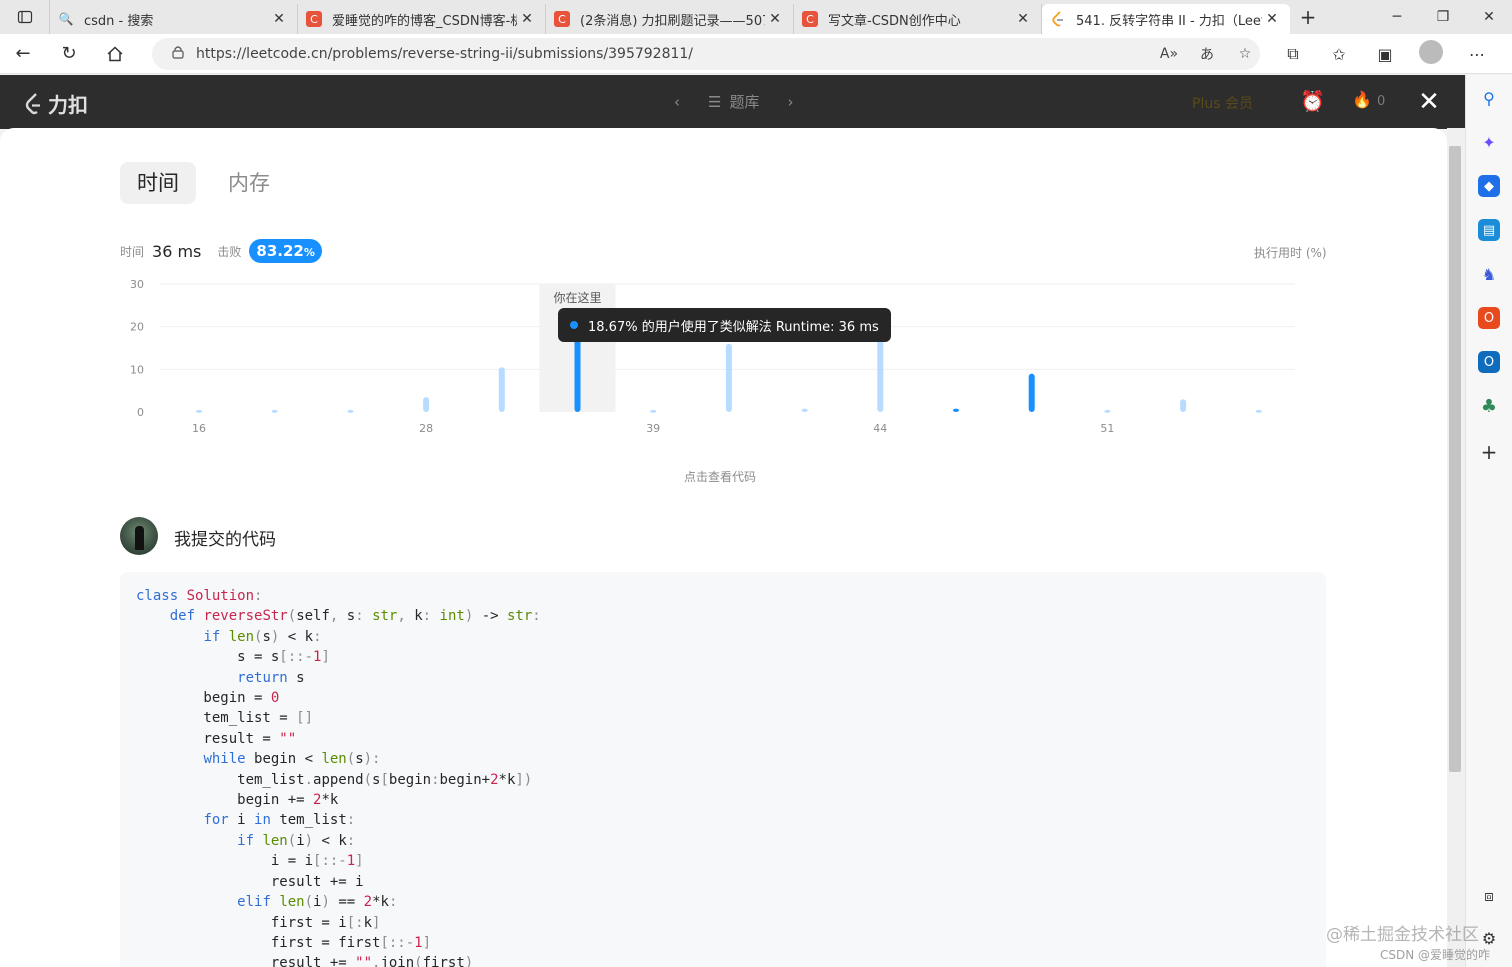 The height and width of the screenshot is (967, 1512). I want to click on edge-sidebar: ⚲ ✦ ◆ ▤ ♞ O O ♣ + ⧈ ⚙, so click(1488, 521).